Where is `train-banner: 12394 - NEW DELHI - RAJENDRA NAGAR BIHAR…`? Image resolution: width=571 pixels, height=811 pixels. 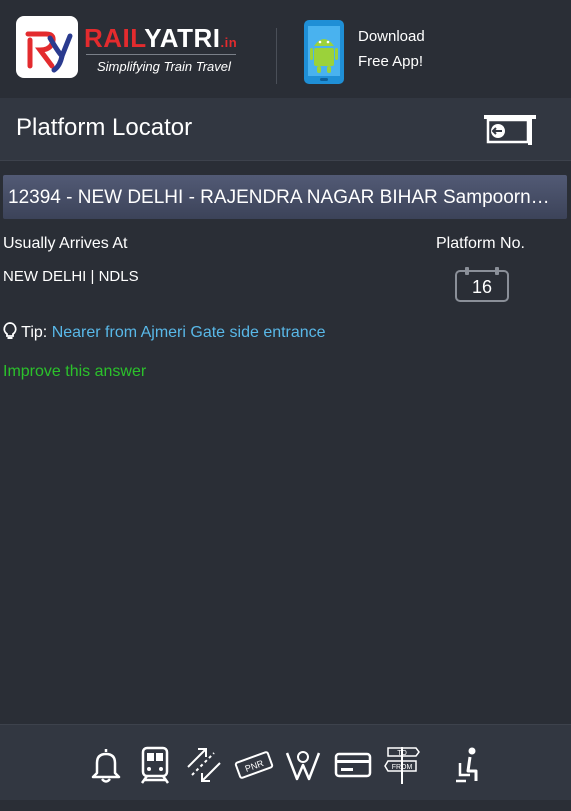 train-banner: 12394 - NEW DELHI - RAJENDRA NAGAR BIHAR… is located at coordinates (285, 197).